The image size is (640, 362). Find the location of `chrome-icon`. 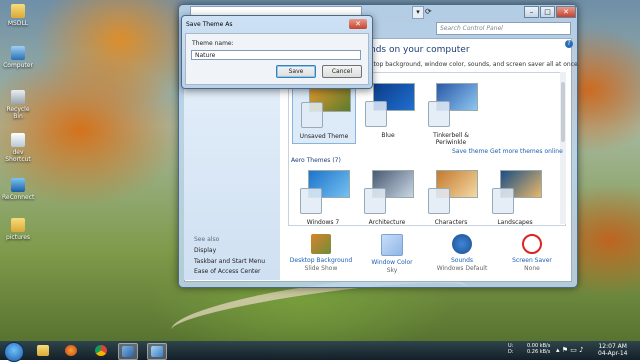

chrome-icon is located at coordinates (101, 350).